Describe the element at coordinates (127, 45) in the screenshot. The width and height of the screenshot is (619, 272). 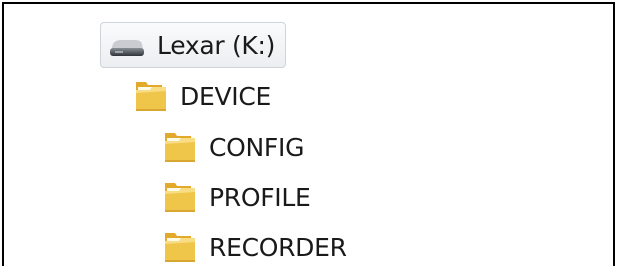
I see `usb-drive-icon` at that location.